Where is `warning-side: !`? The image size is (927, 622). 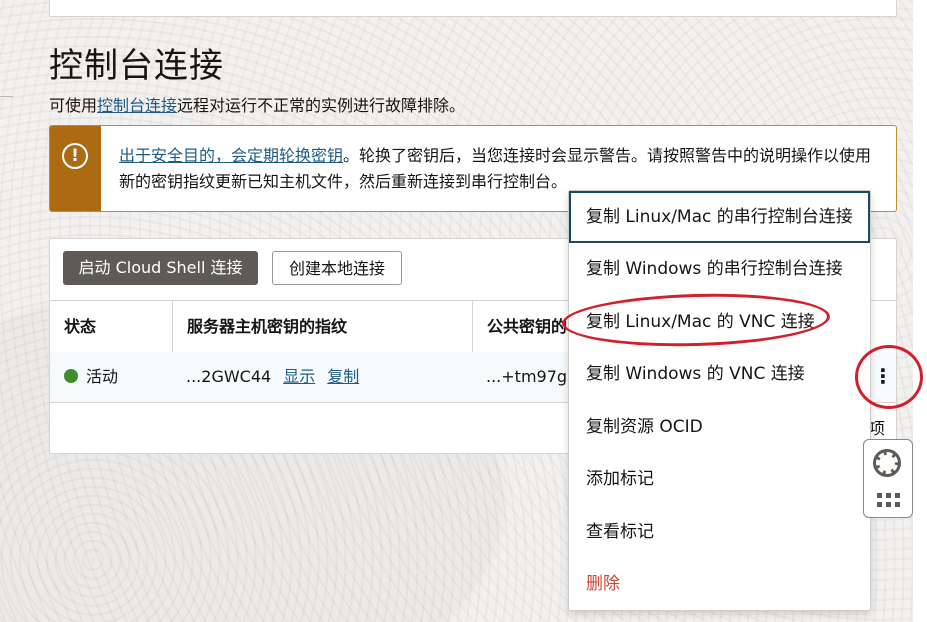 warning-side: ! is located at coordinates (75, 168).